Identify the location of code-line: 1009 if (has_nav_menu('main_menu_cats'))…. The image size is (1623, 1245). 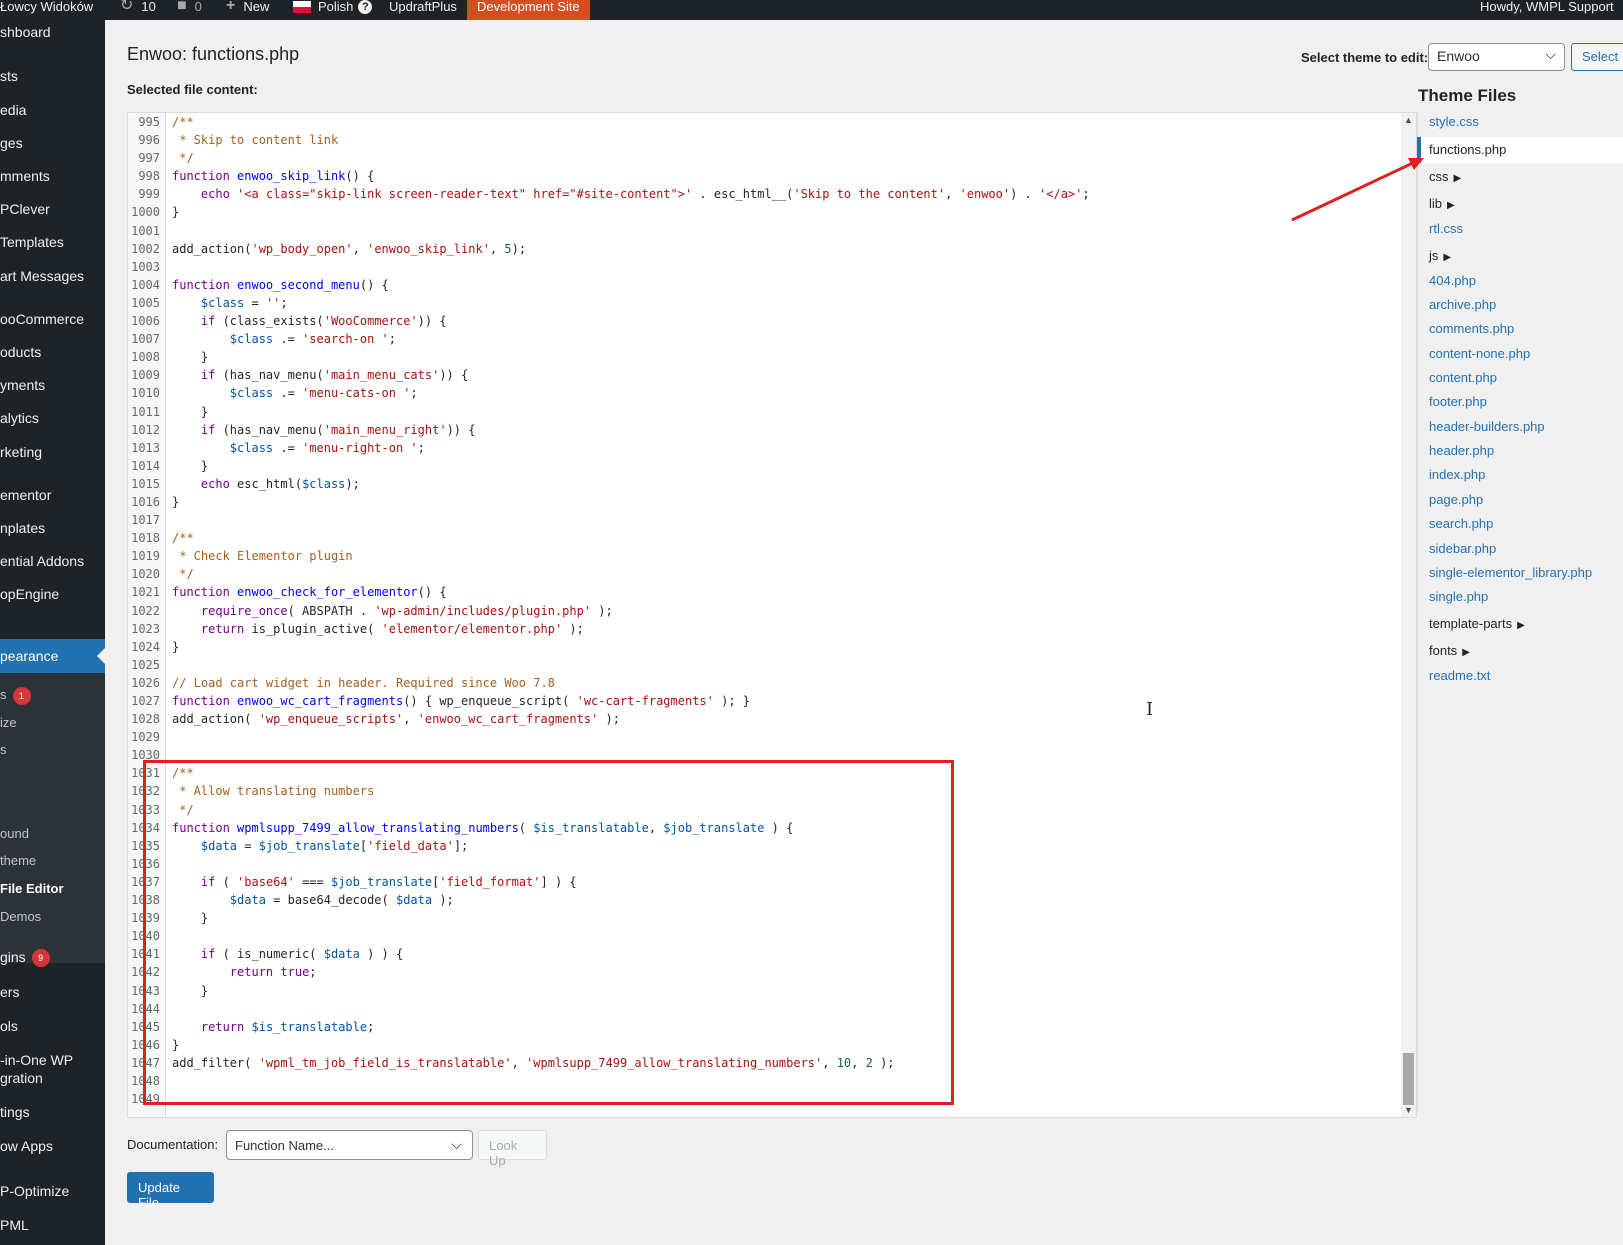
(763, 375).